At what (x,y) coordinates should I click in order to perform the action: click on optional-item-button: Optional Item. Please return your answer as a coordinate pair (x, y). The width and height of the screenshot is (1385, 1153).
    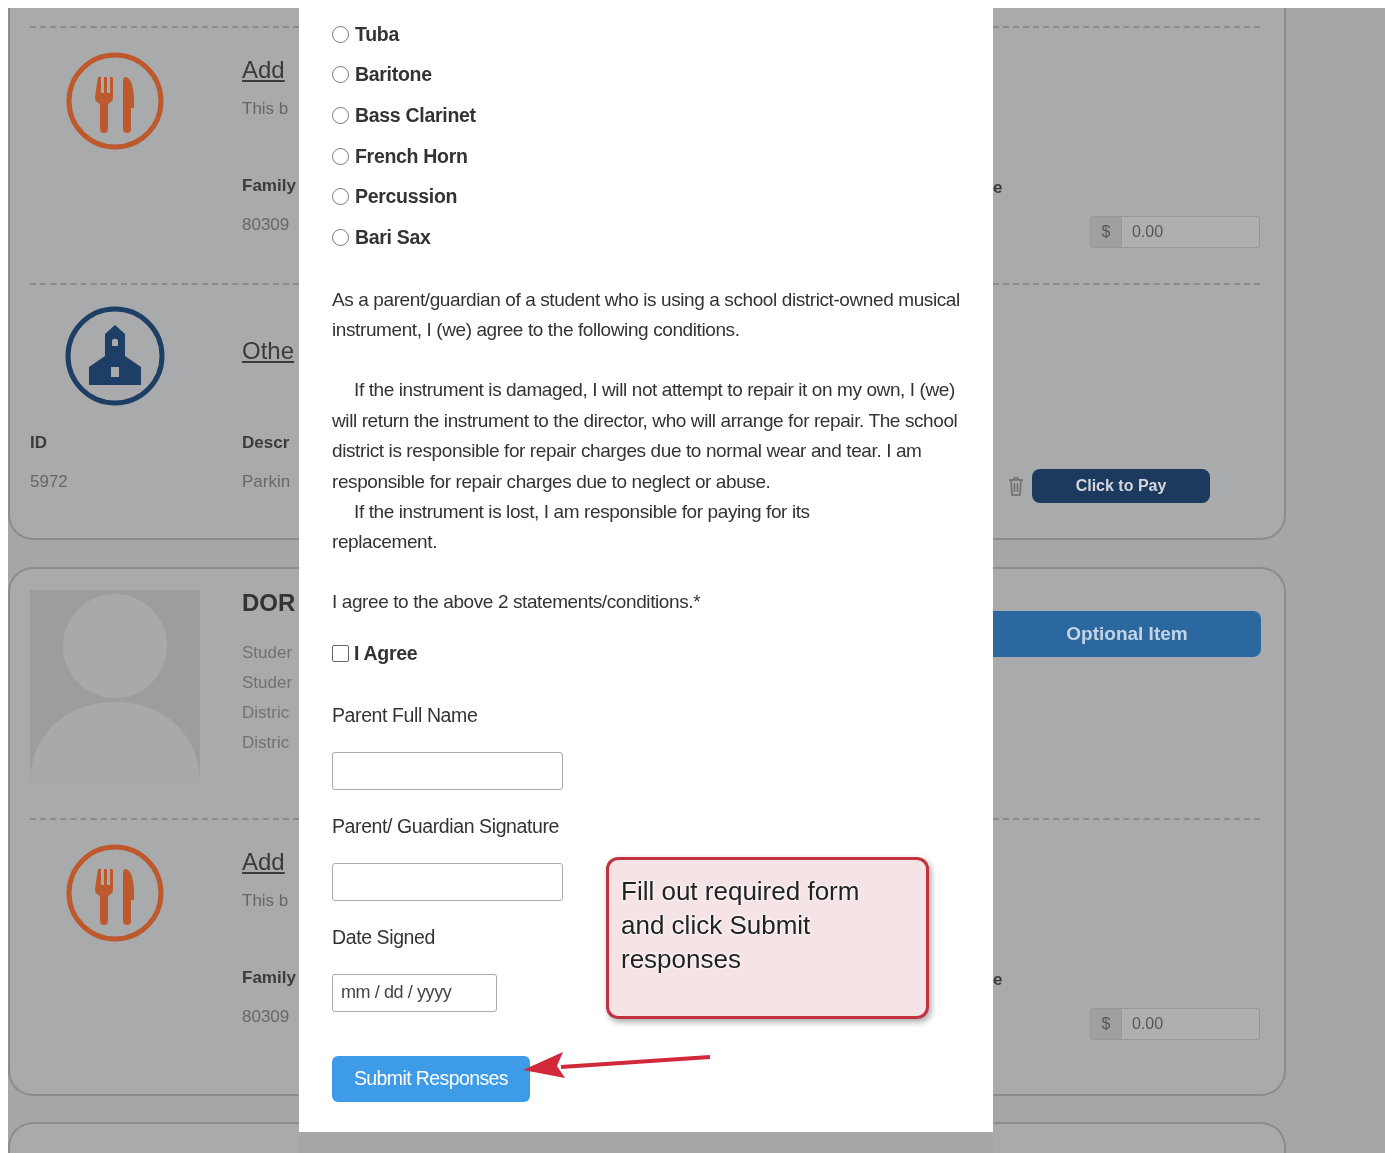
    Looking at the image, I should click on (1127, 634).